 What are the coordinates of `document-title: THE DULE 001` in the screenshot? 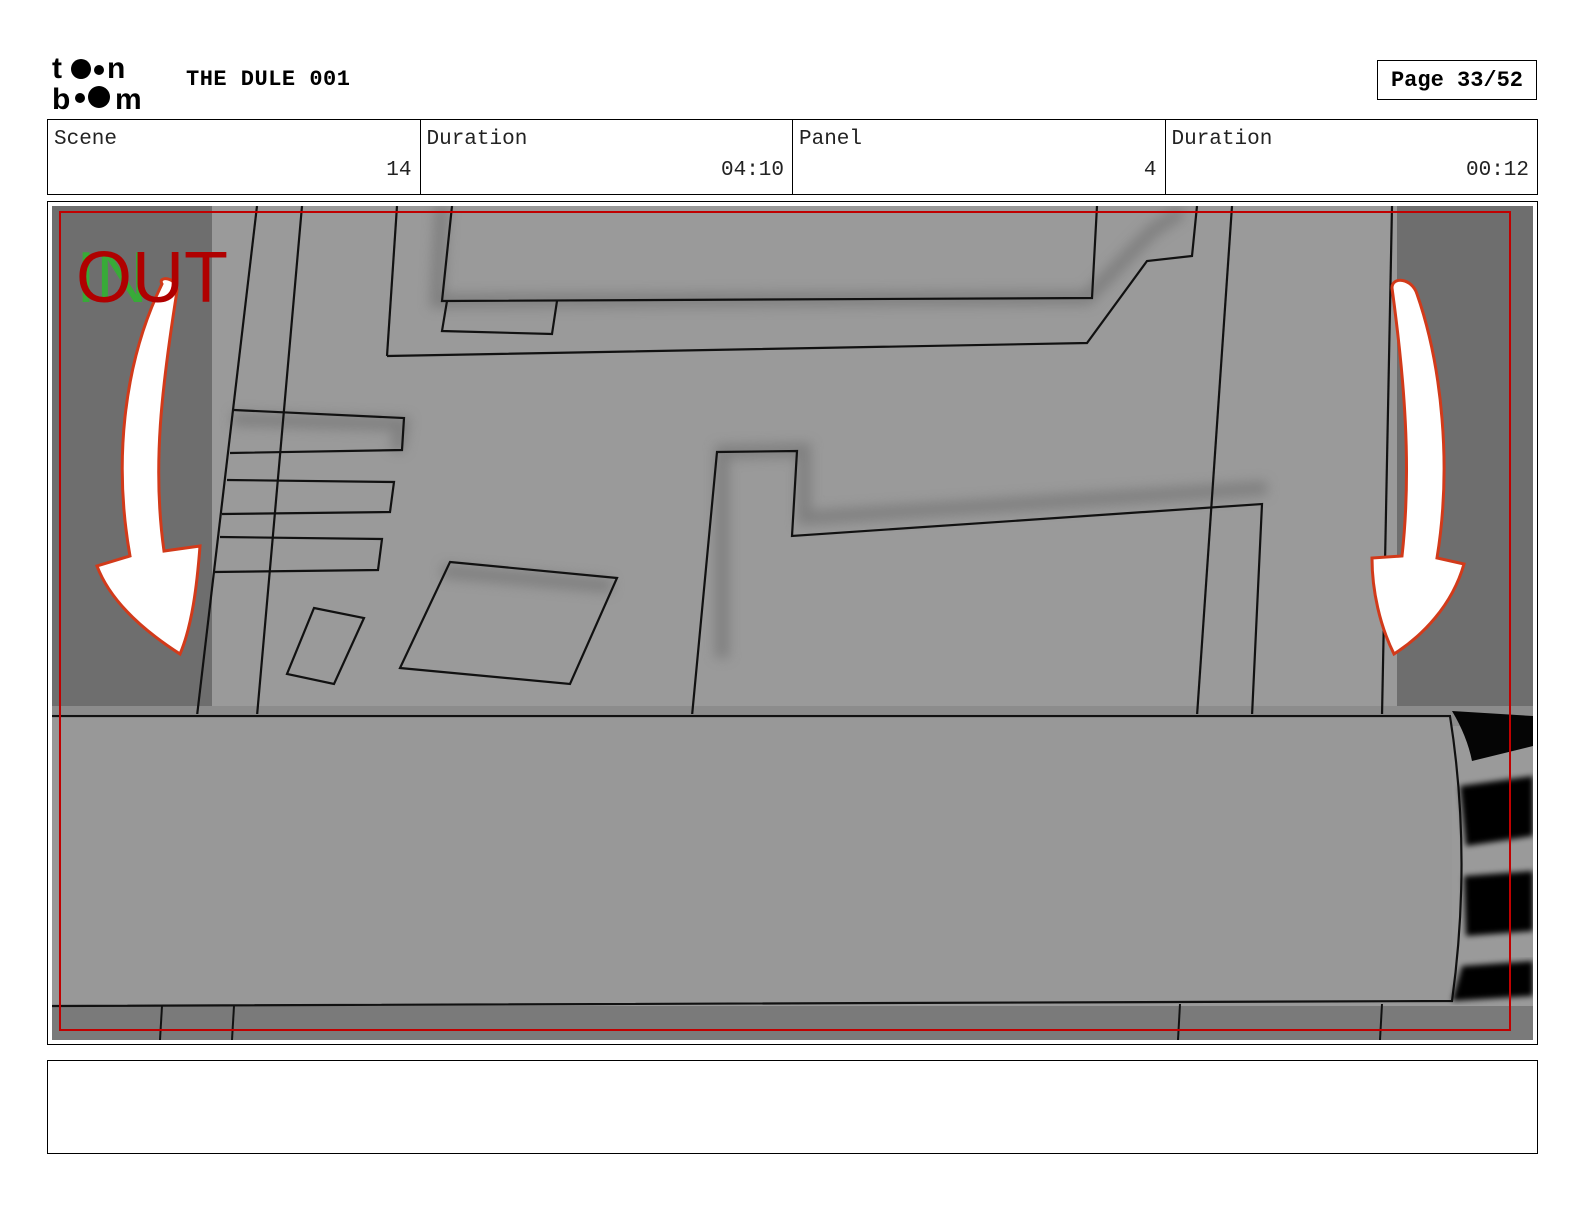 It's located at (268, 79).